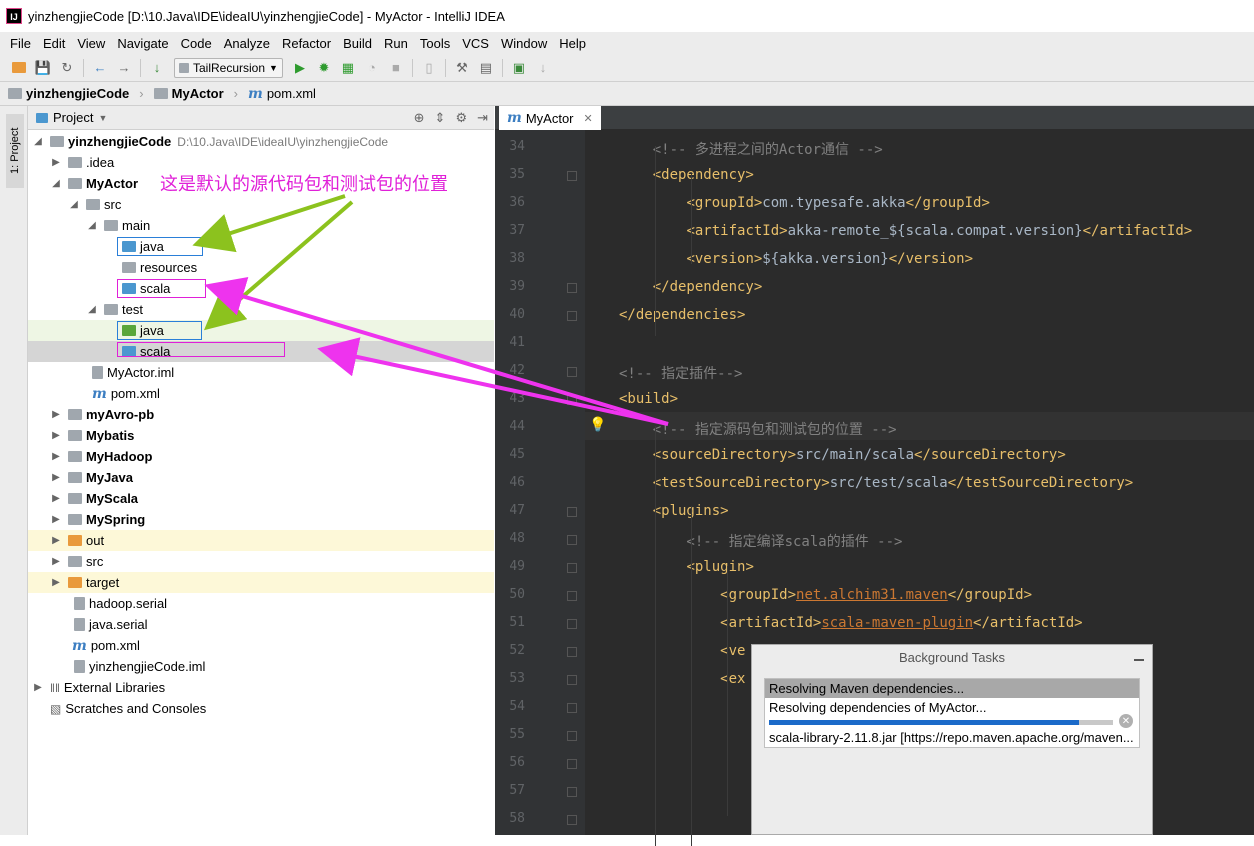  What do you see at coordinates (372, 68) in the screenshot?
I see `profile-icon: ◔` at bounding box center [372, 68].